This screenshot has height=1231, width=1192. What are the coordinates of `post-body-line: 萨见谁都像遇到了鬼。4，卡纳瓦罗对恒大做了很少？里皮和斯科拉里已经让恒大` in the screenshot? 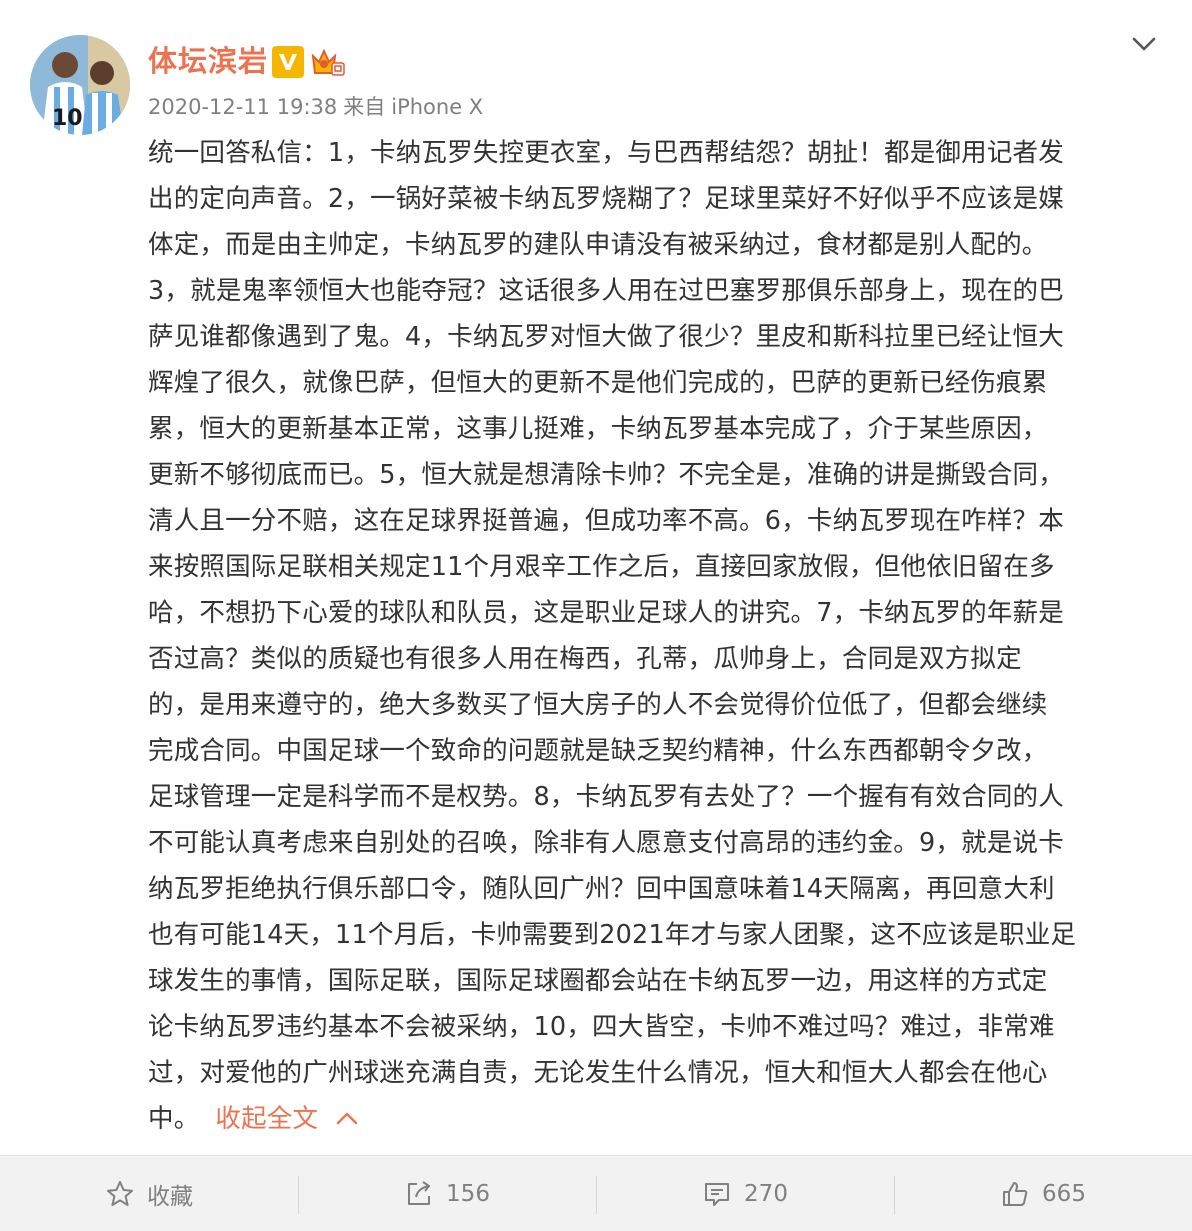 It's located at (606, 337).